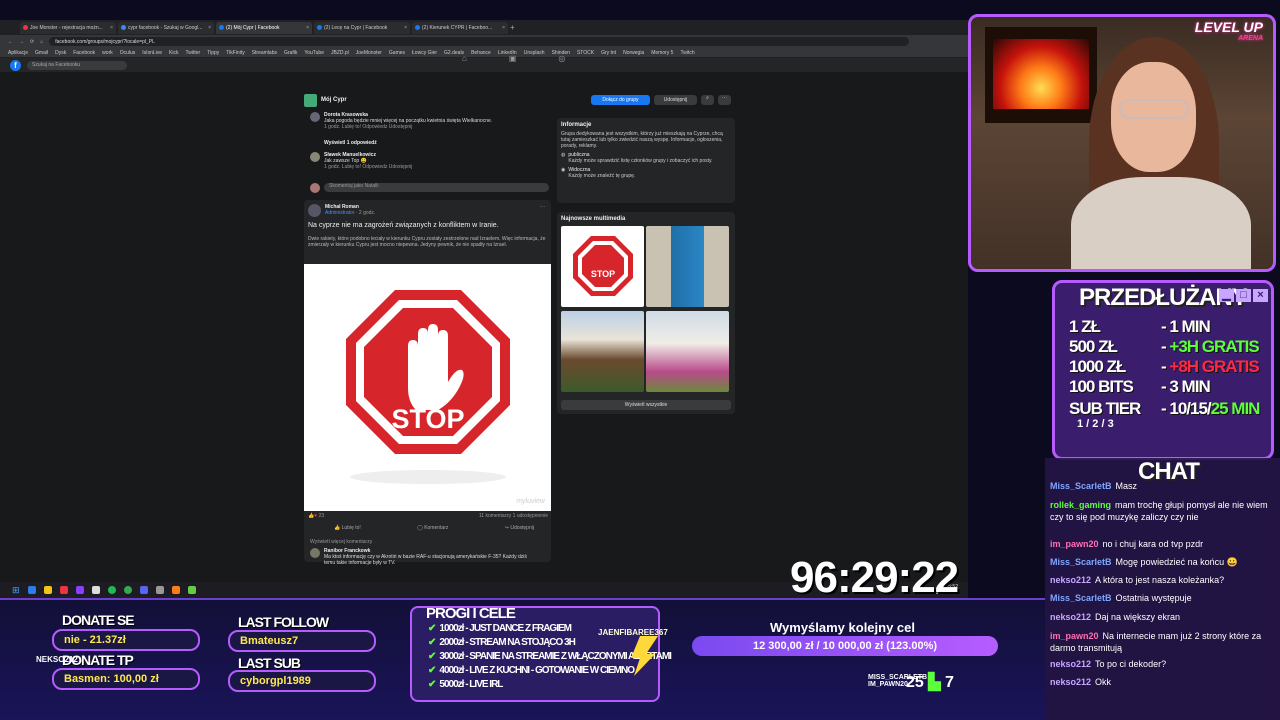 This screenshot has height=720, width=1280. I want to click on view-all-media-button: Wyświetl wszystkie, so click(646, 405).